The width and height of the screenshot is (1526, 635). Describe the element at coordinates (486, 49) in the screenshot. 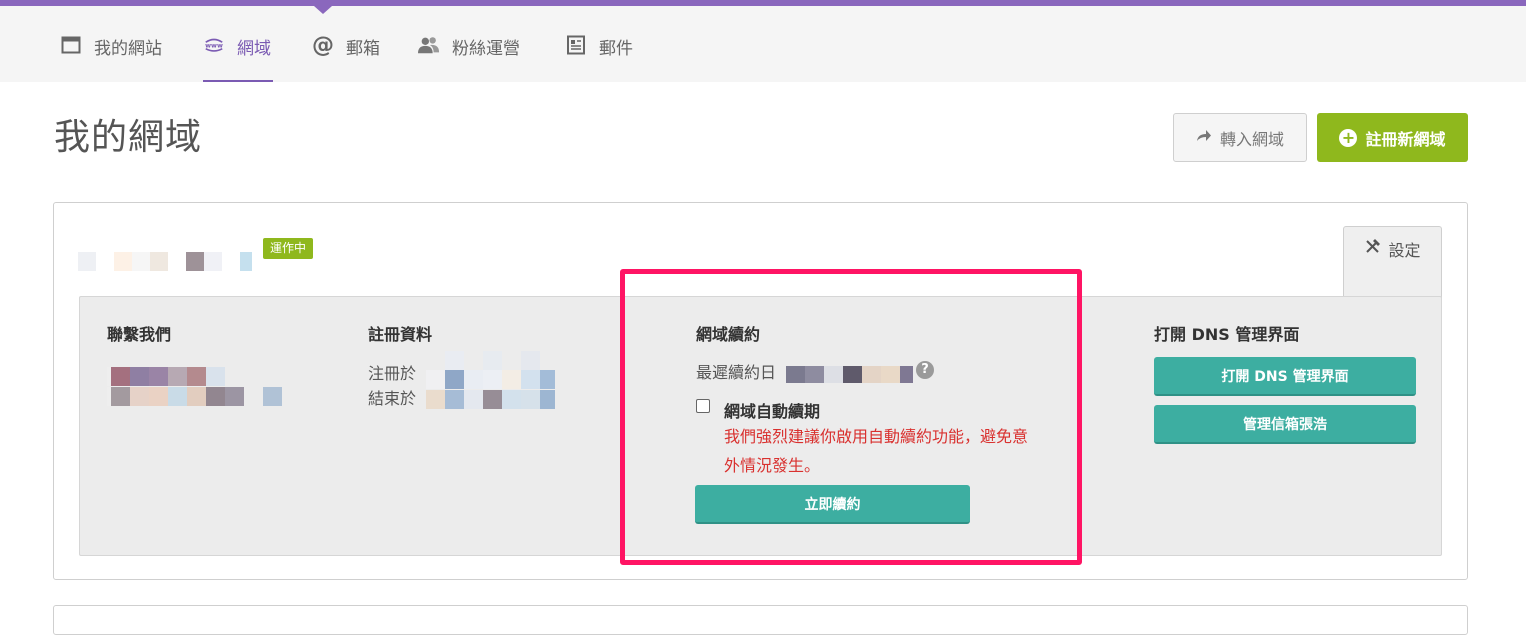

I see `nav-item-label: 粉絲運營` at that location.